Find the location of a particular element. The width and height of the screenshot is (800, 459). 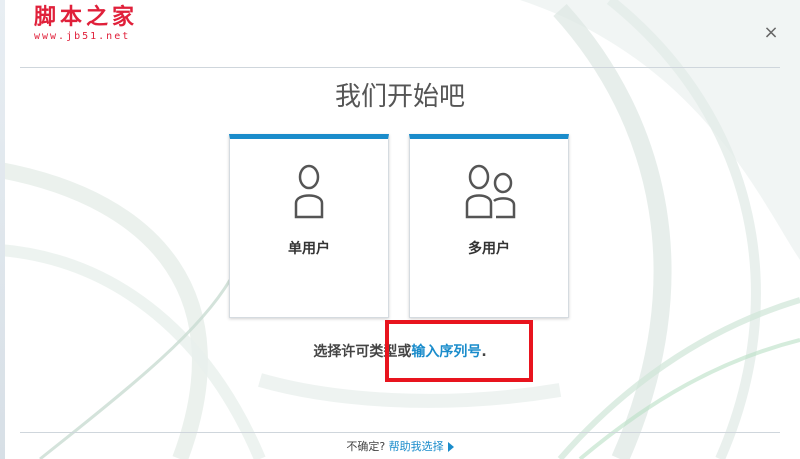

footer: 不确定? 帮助我选择 is located at coordinates (400, 447).